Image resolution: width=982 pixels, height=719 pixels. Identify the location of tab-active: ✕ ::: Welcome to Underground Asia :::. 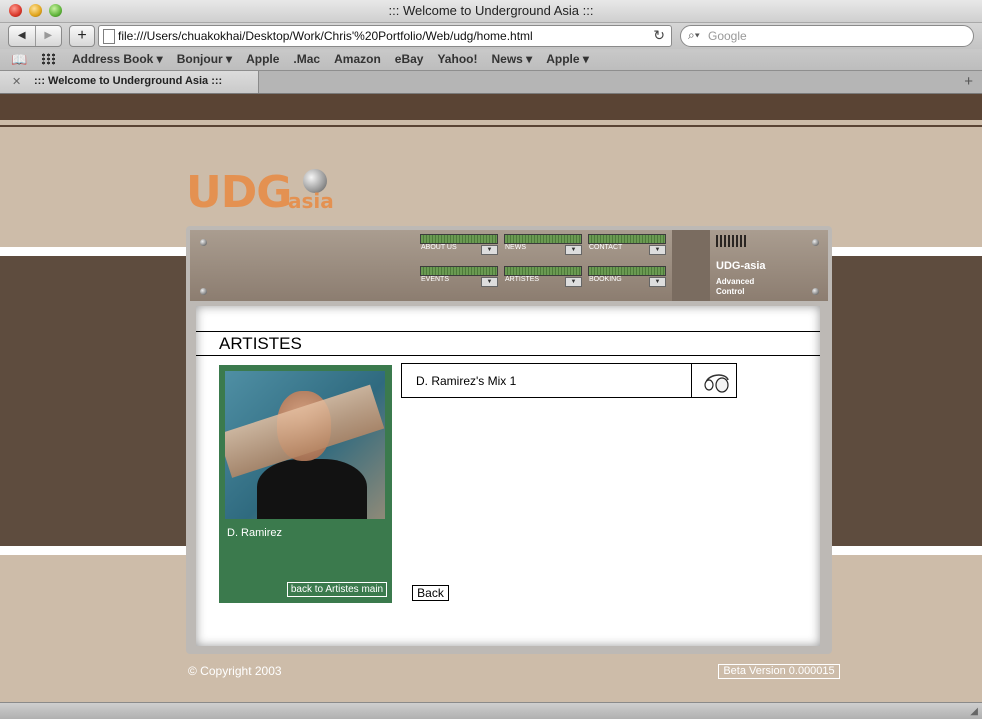
(129, 82).